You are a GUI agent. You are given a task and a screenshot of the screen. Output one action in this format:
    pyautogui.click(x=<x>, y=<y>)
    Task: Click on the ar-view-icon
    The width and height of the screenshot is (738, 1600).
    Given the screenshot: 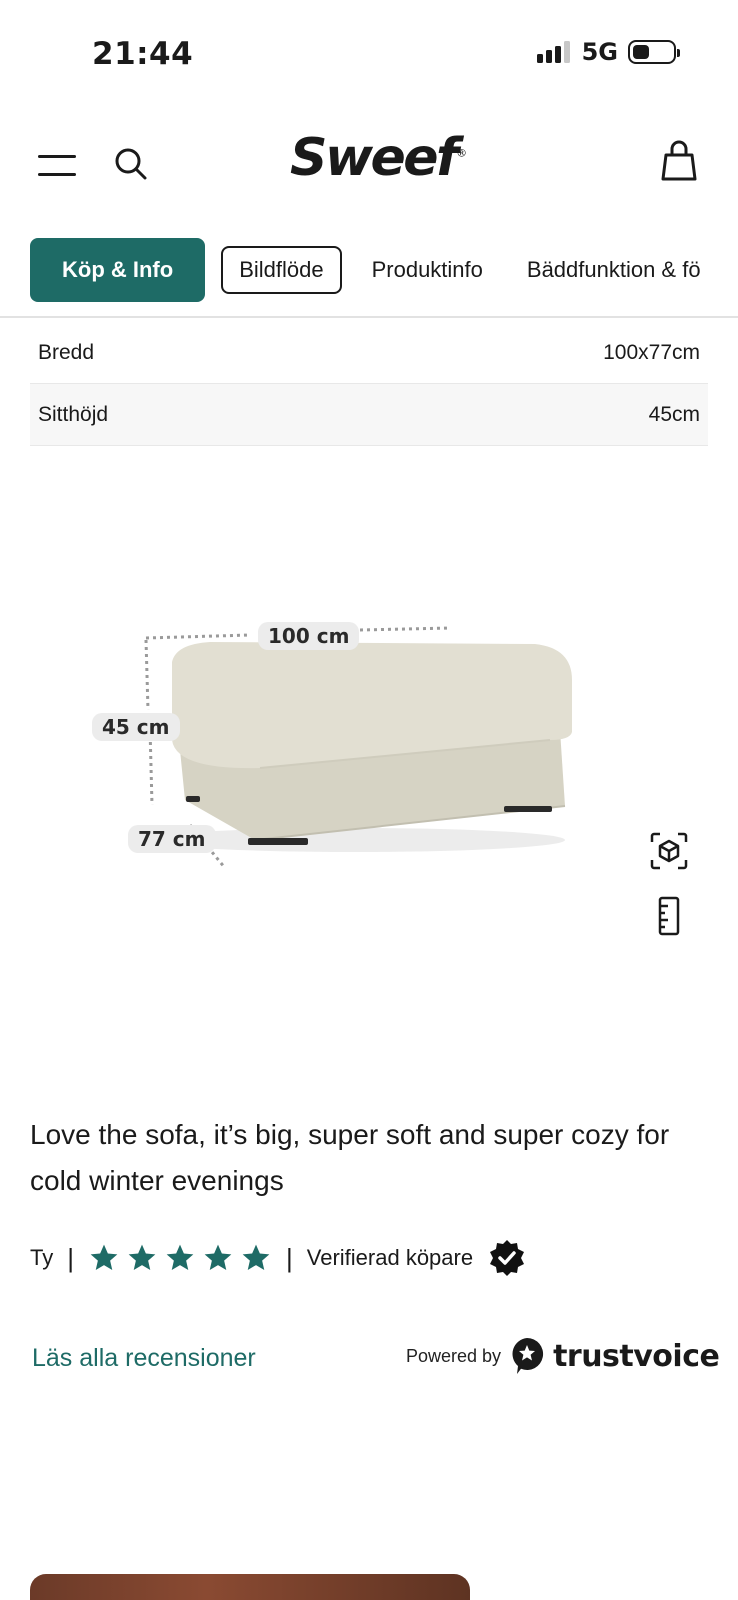 What is the action you would take?
    pyautogui.click(x=669, y=851)
    